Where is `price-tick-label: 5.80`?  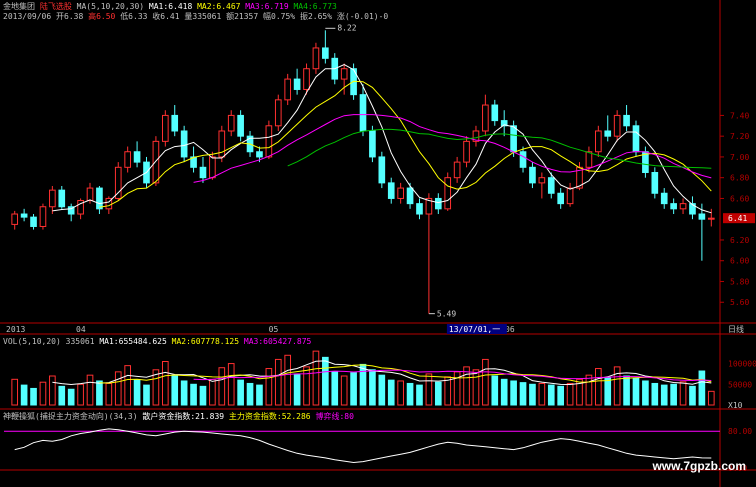
price-tick-label: 5.80 is located at coordinates (739, 281).